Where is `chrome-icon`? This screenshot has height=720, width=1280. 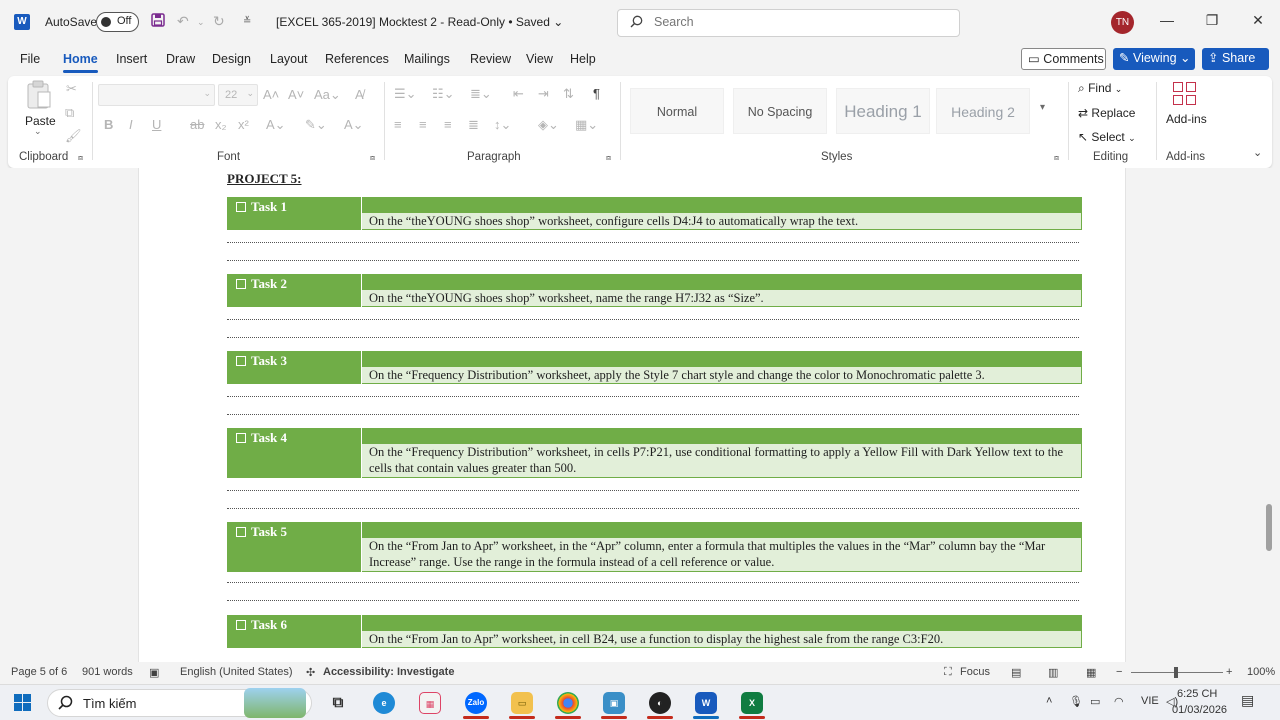
chrome-icon is located at coordinates (568, 703).